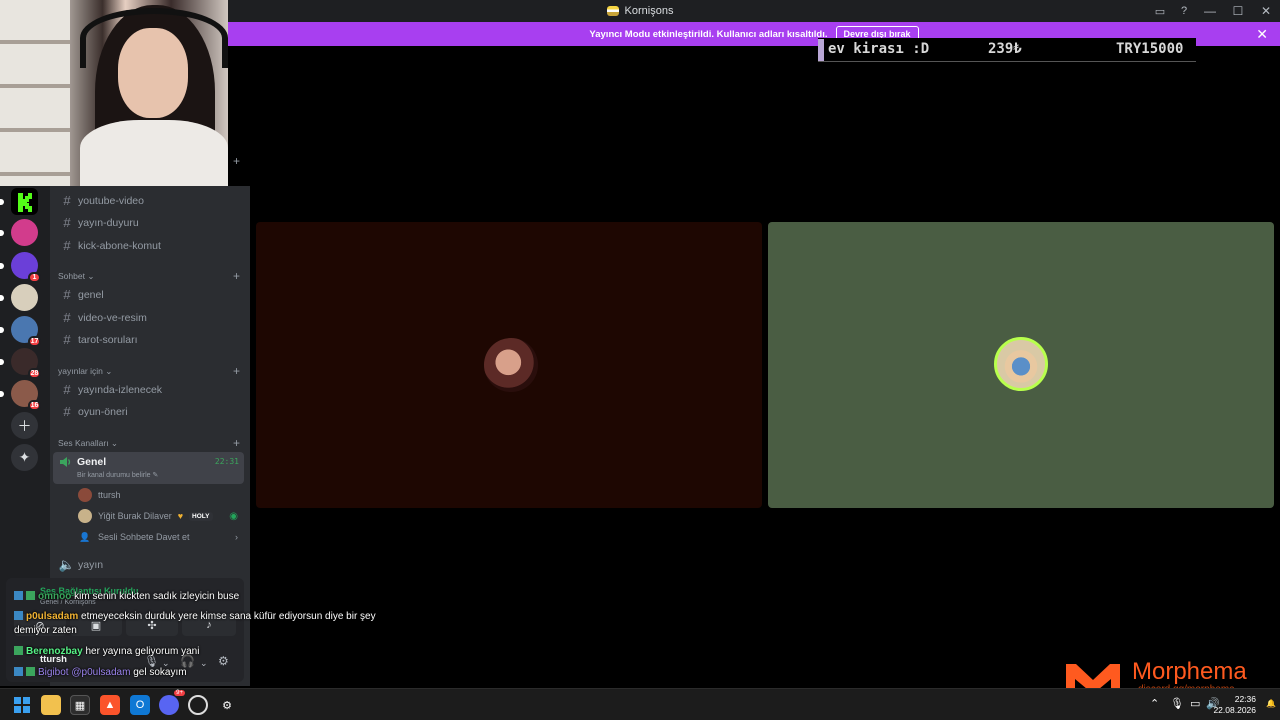  I want to click on channel-yayinda-izlenecek: # yayında-izlenecek, so click(152, 389).